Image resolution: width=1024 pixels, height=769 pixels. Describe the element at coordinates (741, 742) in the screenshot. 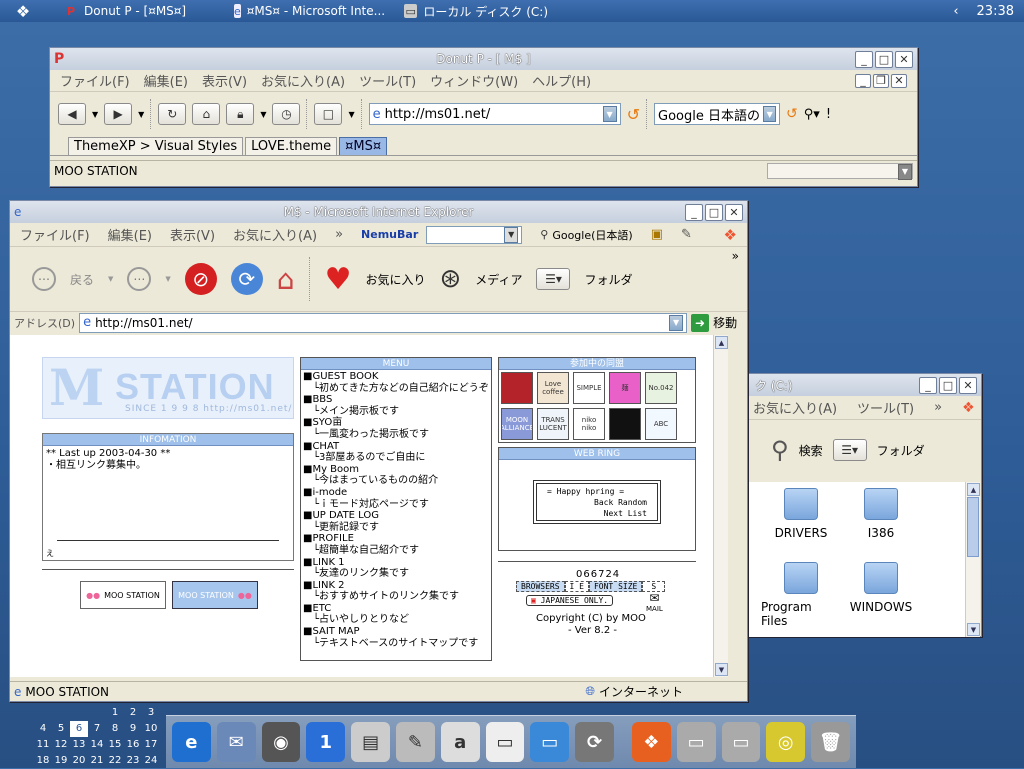

I see `drive2-icon: ▭` at that location.